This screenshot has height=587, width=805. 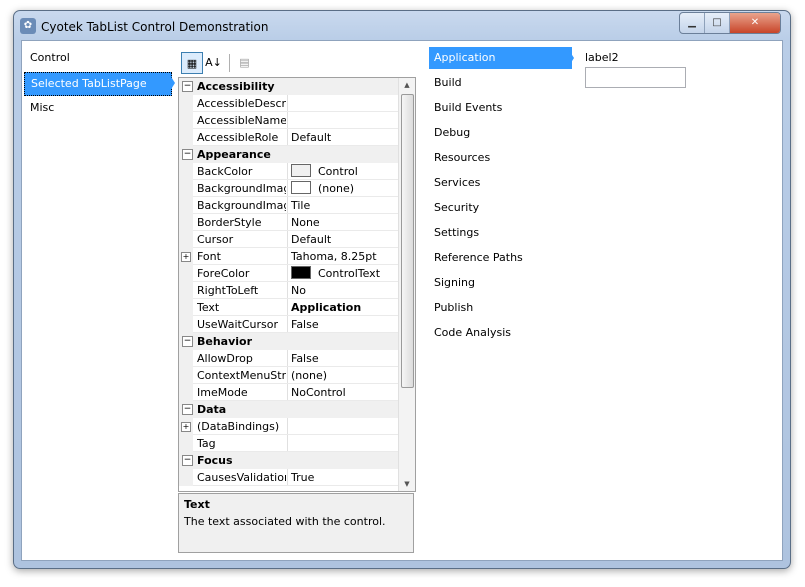 I want to click on property-value-text: Application, so click(x=326, y=307).